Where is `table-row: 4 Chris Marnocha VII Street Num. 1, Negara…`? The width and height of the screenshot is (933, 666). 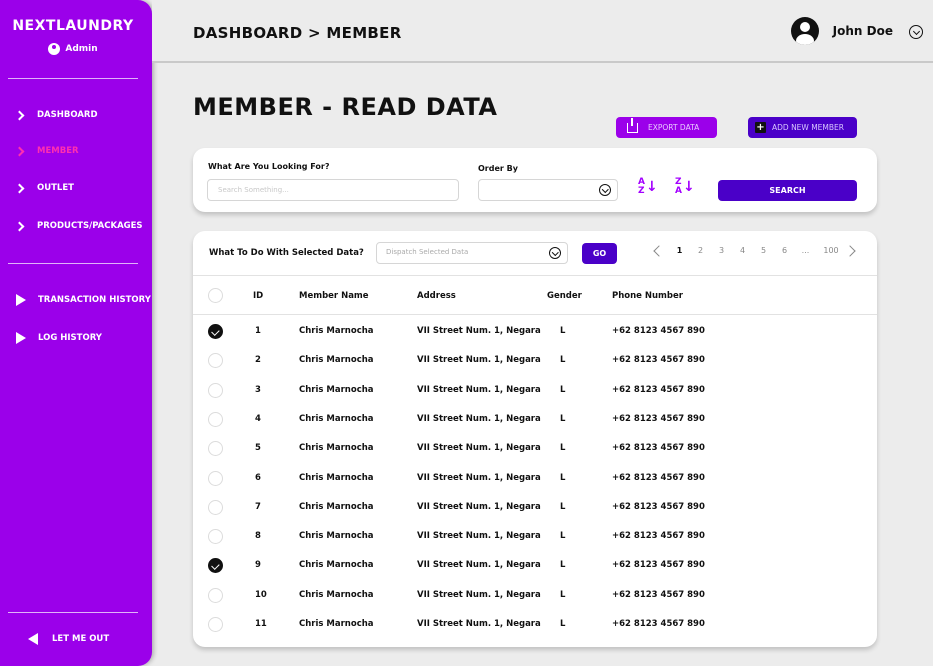
table-row: 4 Chris Marnocha VII Street Num. 1, Negara… is located at coordinates (535, 420).